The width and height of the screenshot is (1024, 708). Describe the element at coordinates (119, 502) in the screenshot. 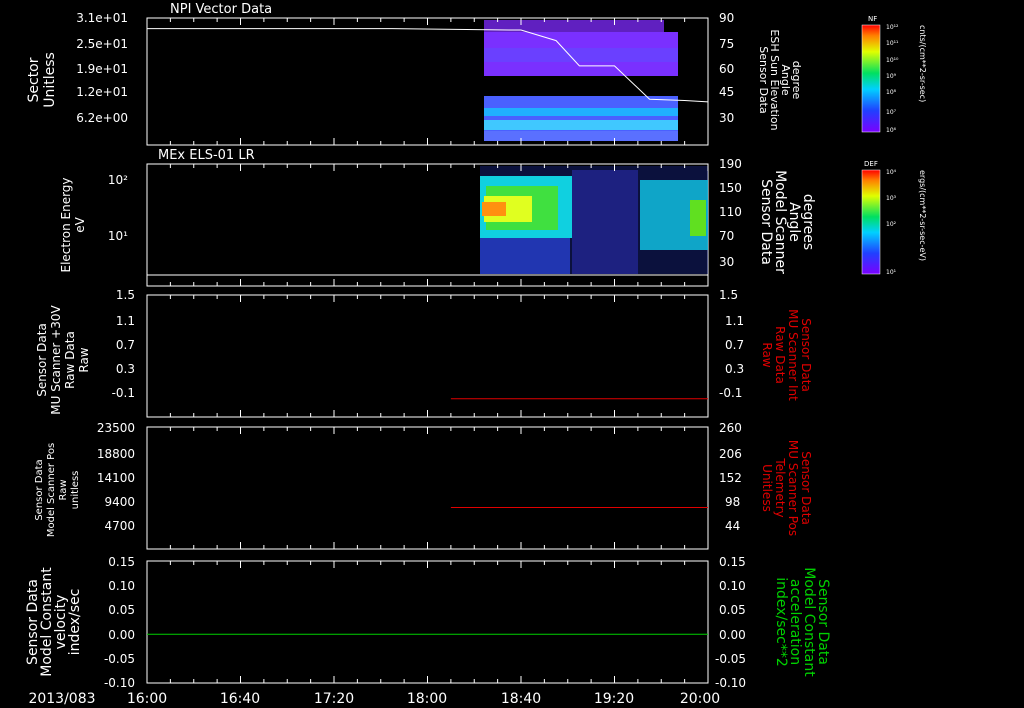

I see `panel4-ytick-left: 9400` at that location.